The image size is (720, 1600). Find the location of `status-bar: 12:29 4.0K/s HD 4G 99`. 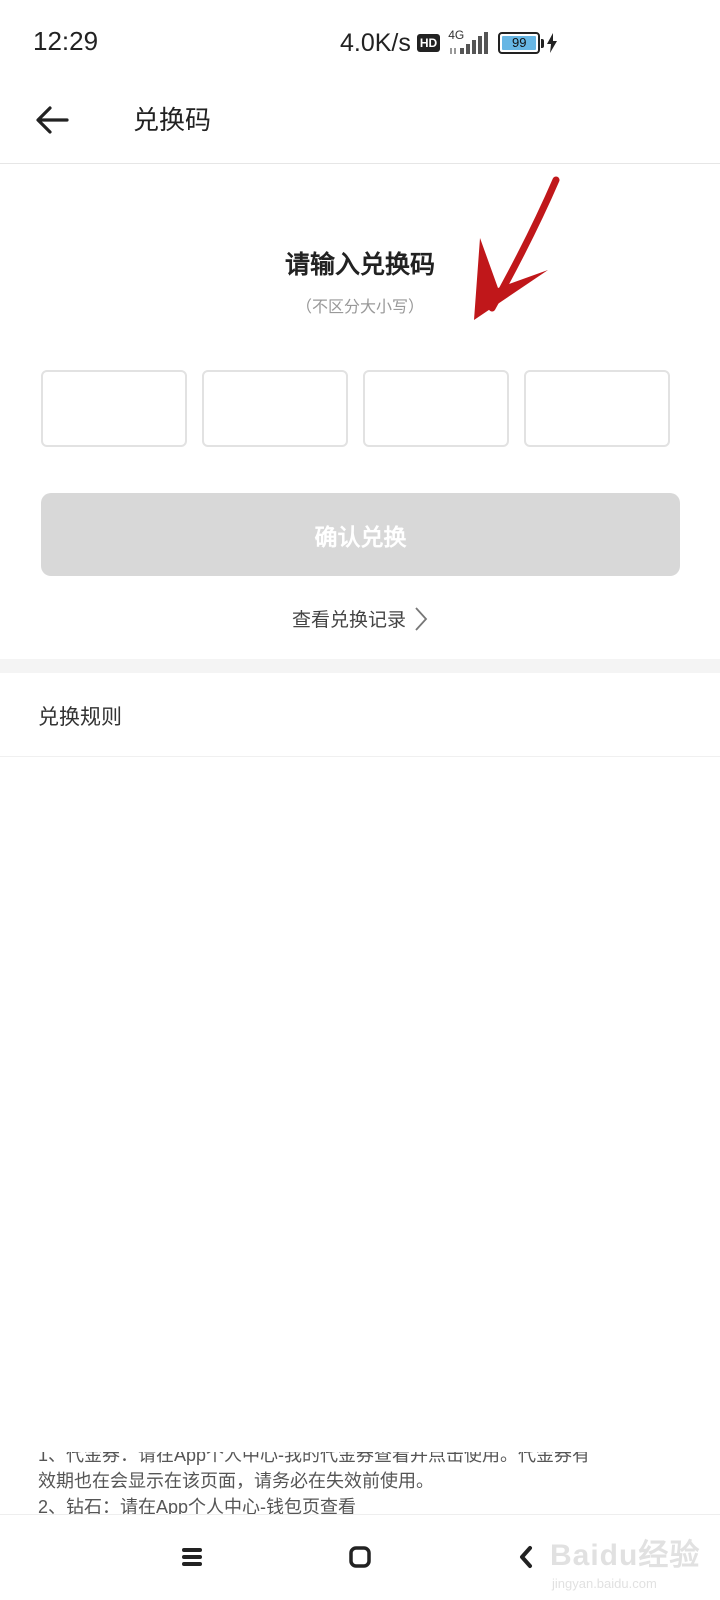

status-bar: 12:29 4.0K/s HD 4G 99 is located at coordinates (360, 42).